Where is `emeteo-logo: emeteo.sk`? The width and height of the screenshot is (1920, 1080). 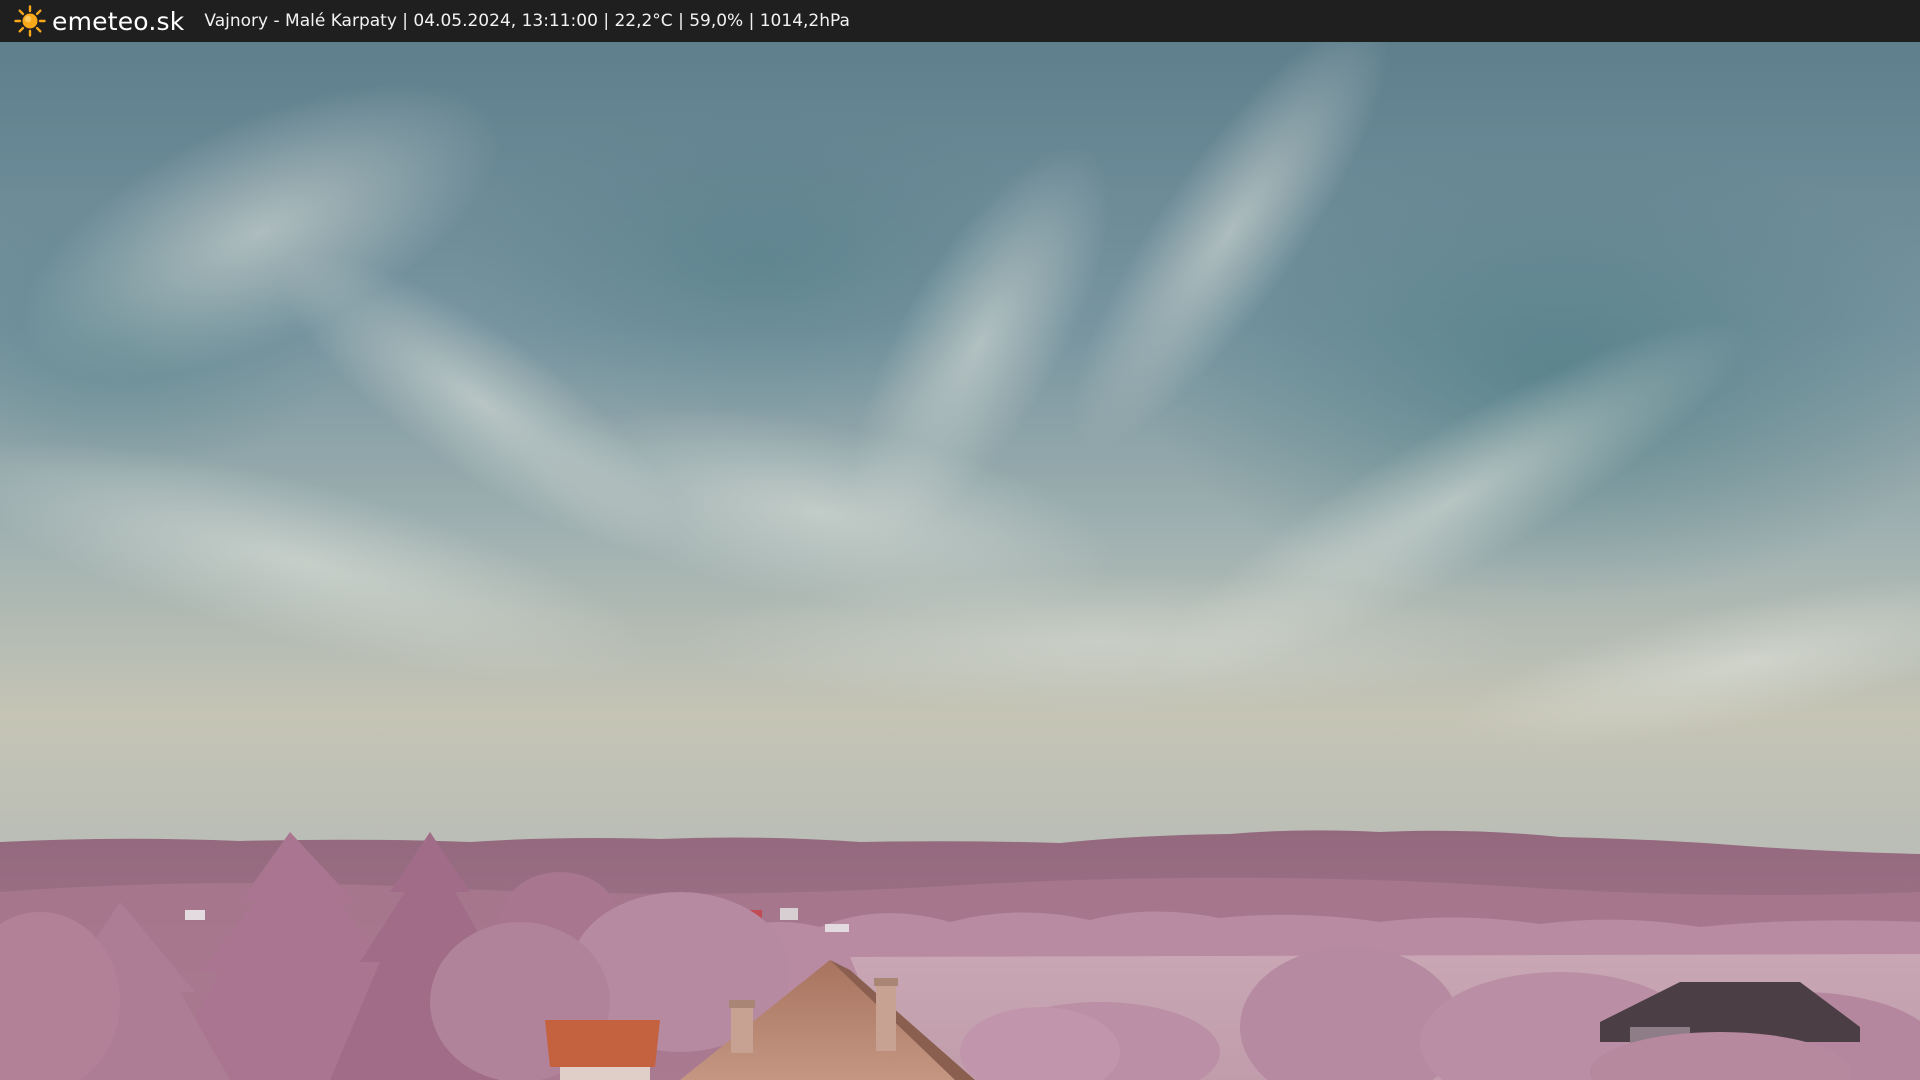
emeteo-logo: emeteo.sk is located at coordinates (99, 21).